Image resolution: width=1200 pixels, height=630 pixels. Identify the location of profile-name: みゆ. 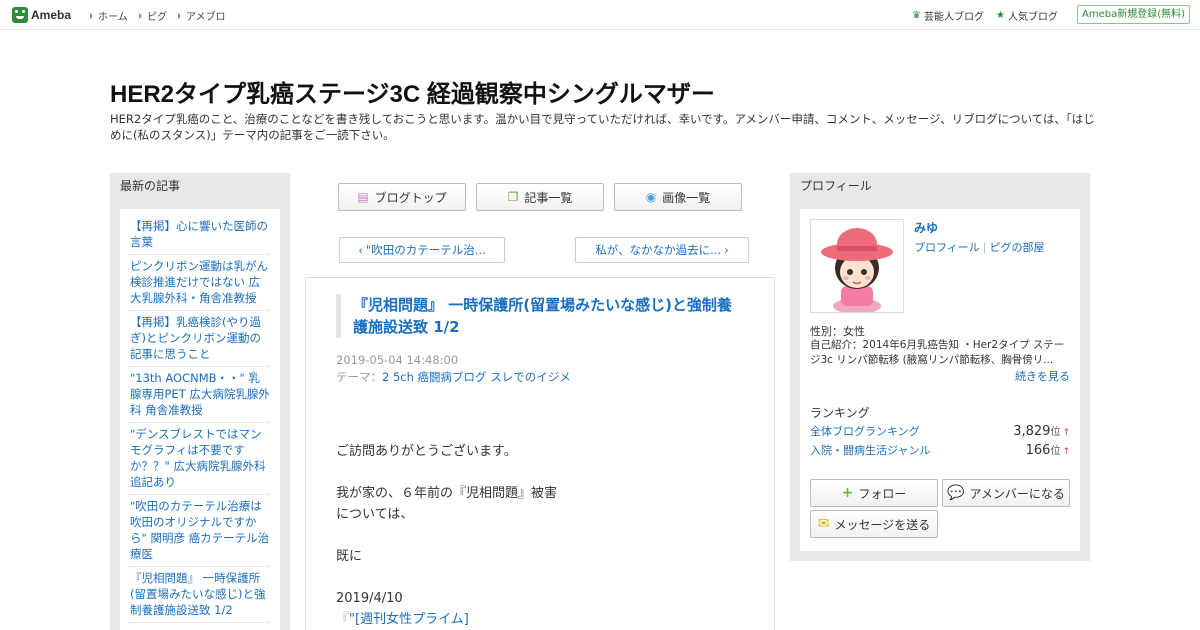
(926, 227).